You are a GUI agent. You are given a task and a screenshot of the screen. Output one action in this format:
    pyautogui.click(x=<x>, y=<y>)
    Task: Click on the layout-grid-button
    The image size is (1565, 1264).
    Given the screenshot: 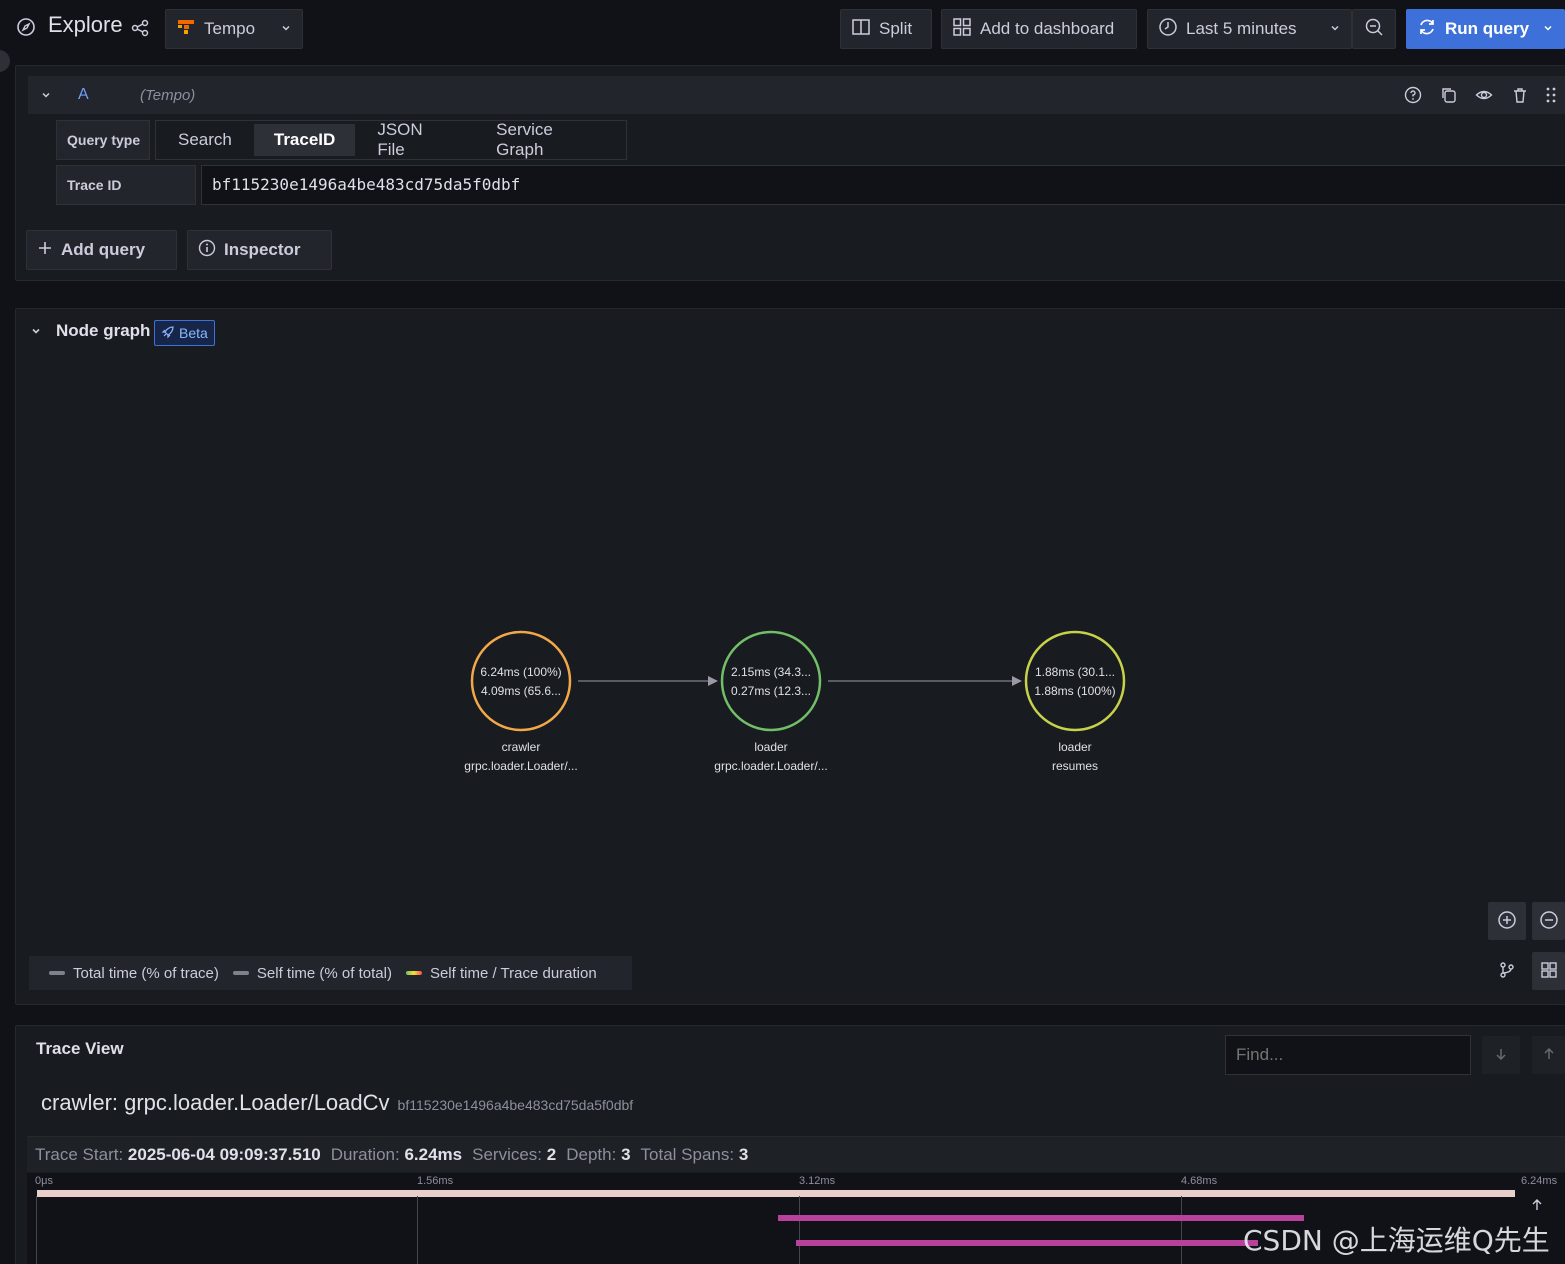 What is the action you would take?
    pyautogui.click(x=1548, y=971)
    